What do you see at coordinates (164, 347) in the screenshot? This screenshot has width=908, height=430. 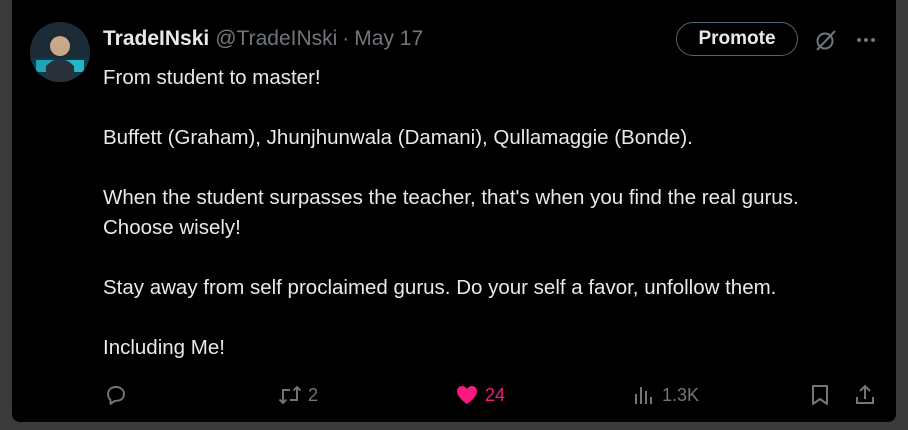 I see `tweet-line: Including Me!` at bounding box center [164, 347].